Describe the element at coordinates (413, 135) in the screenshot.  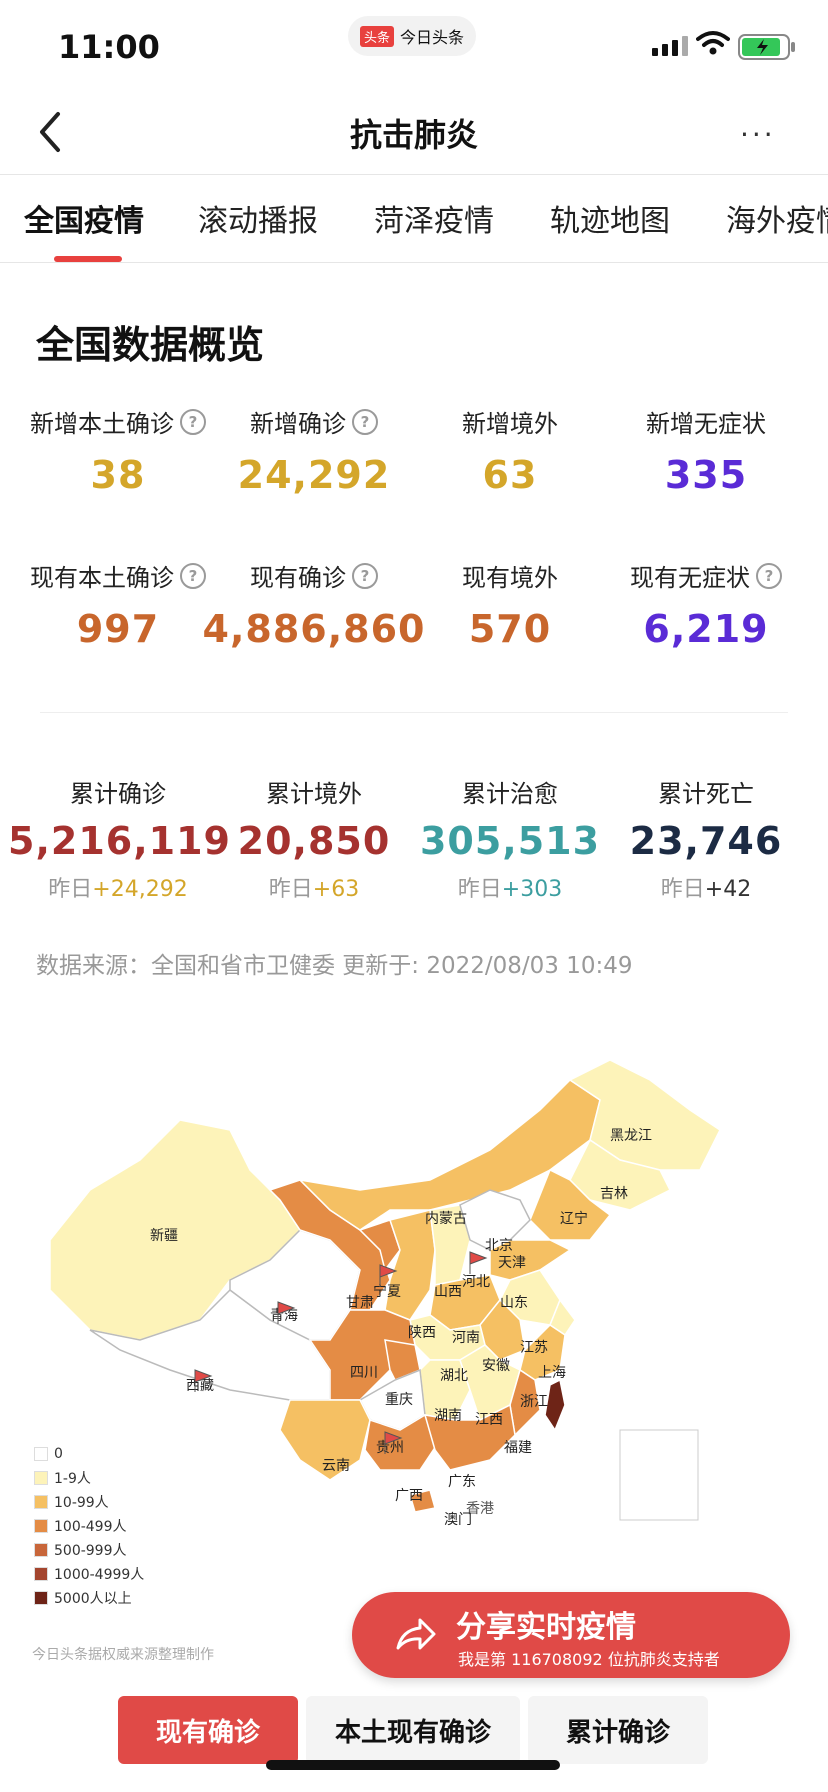
I see `page-title: 抗击肺炎` at that location.